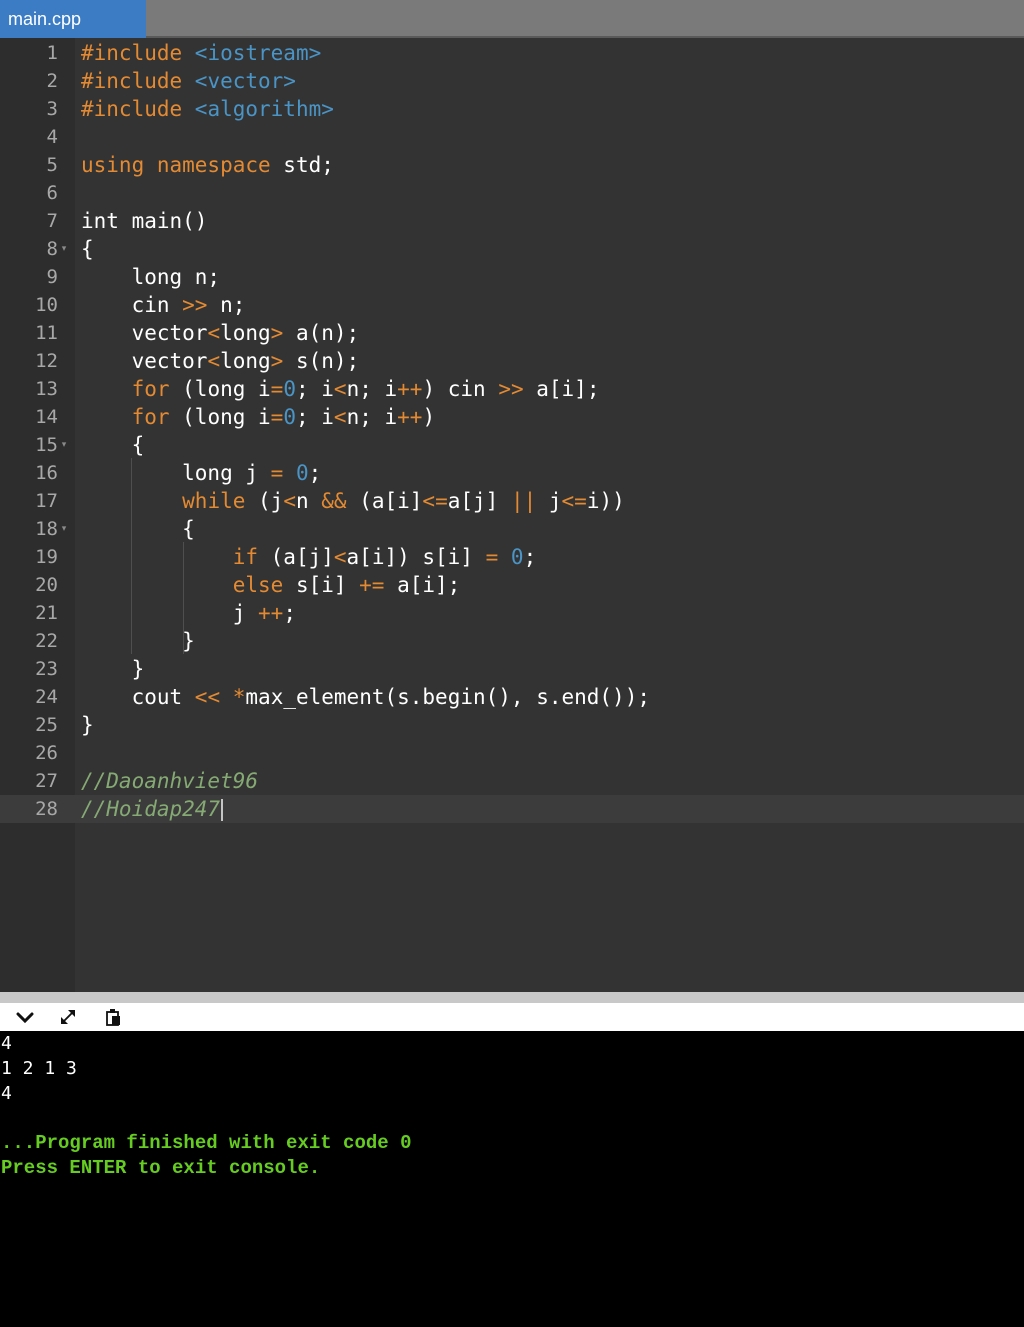 The image size is (1024, 1327). Describe the element at coordinates (429, 417) in the screenshot. I see `code-token: )` at that location.